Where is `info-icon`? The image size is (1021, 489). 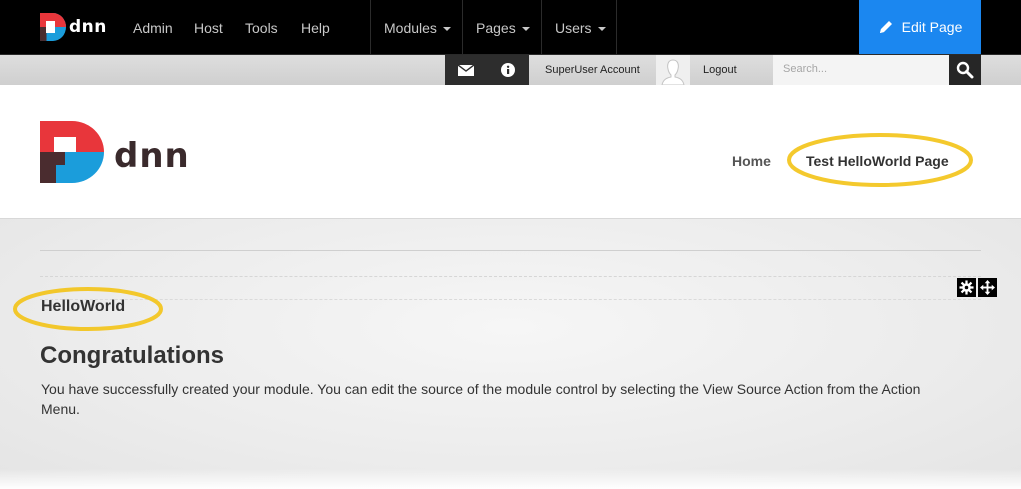 info-icon is located at coordinates (508, 70).